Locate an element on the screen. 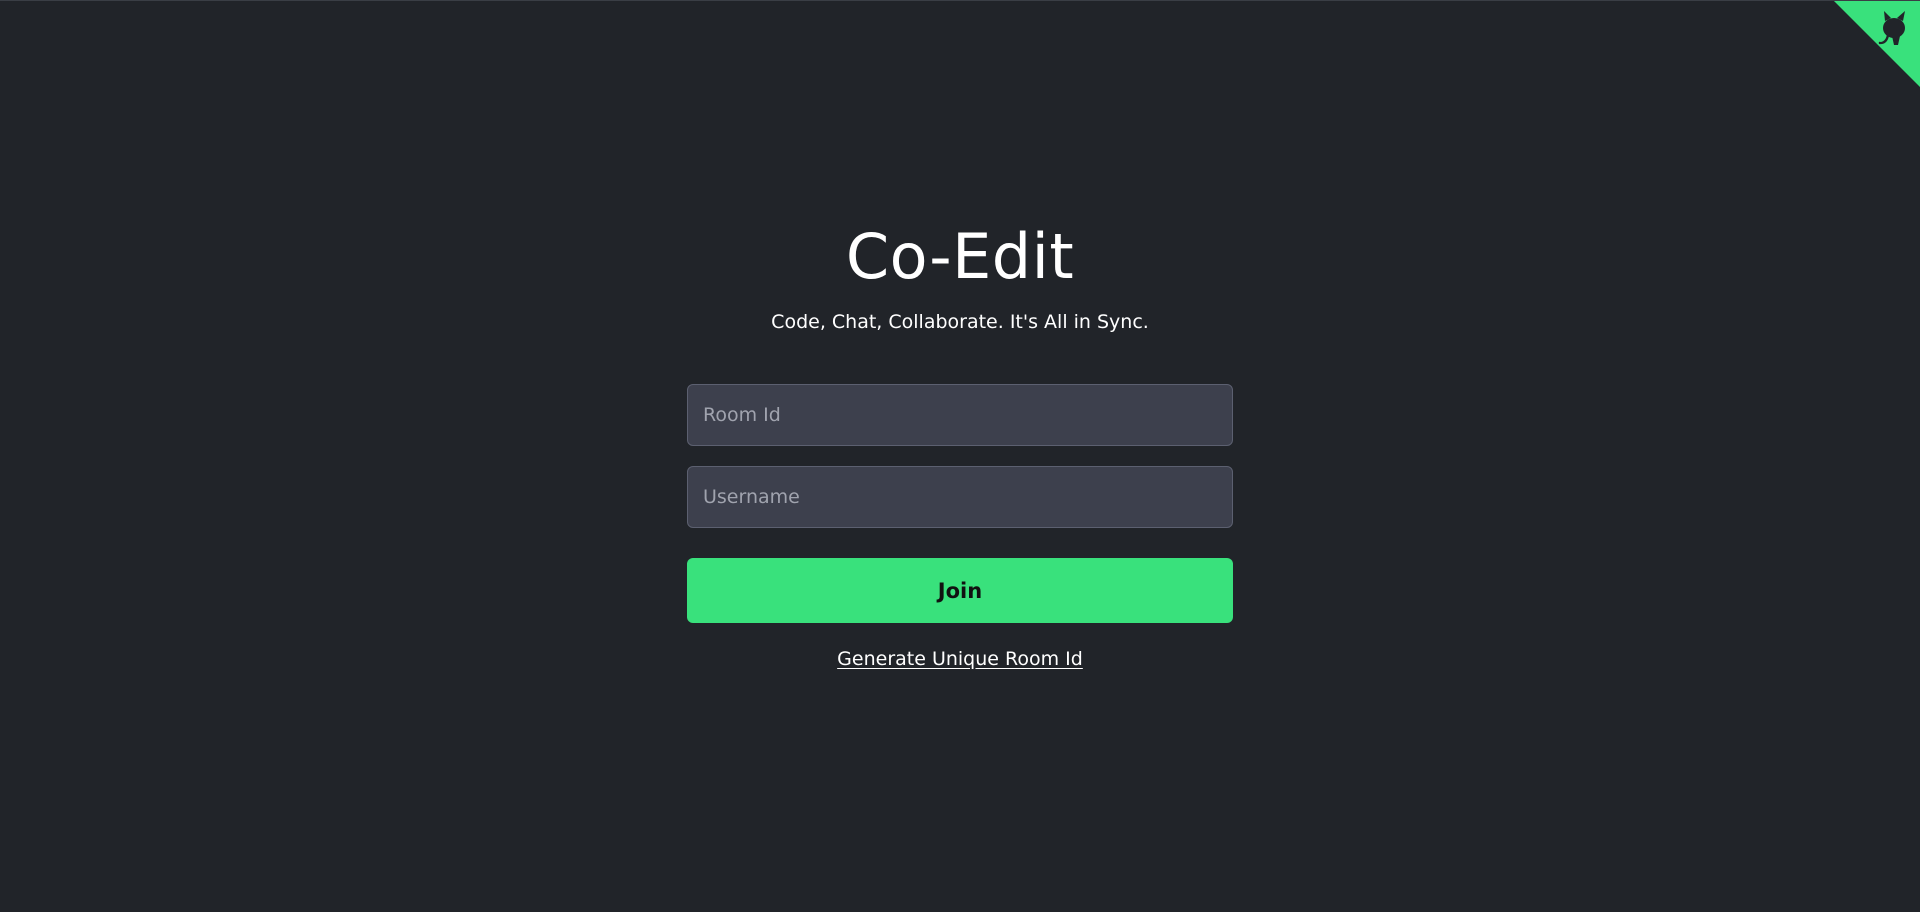  join-form: Join is located at coordinates (960, 503).